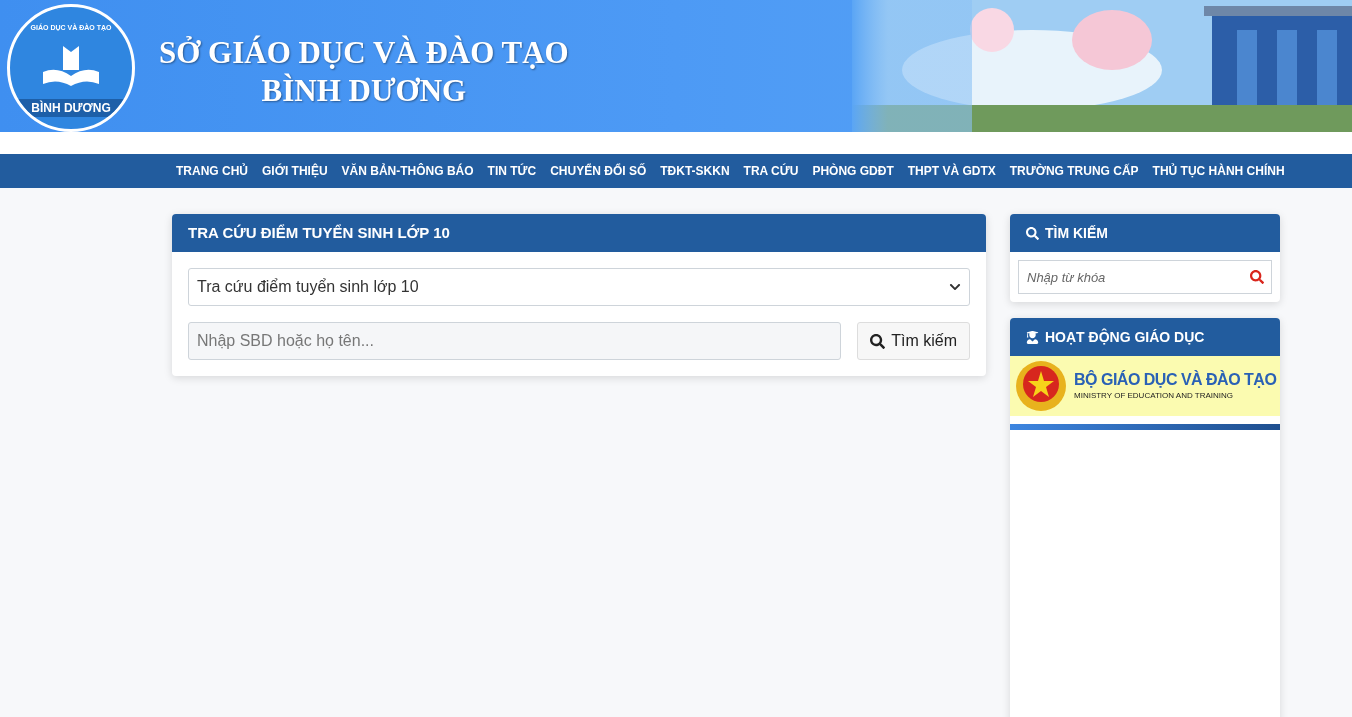 This screenshot has height=717, width=1352. I want to click on card-title: TRA CỨU ĐIỂM TUYỂN SINH LỚP 10, so click(319, 232).